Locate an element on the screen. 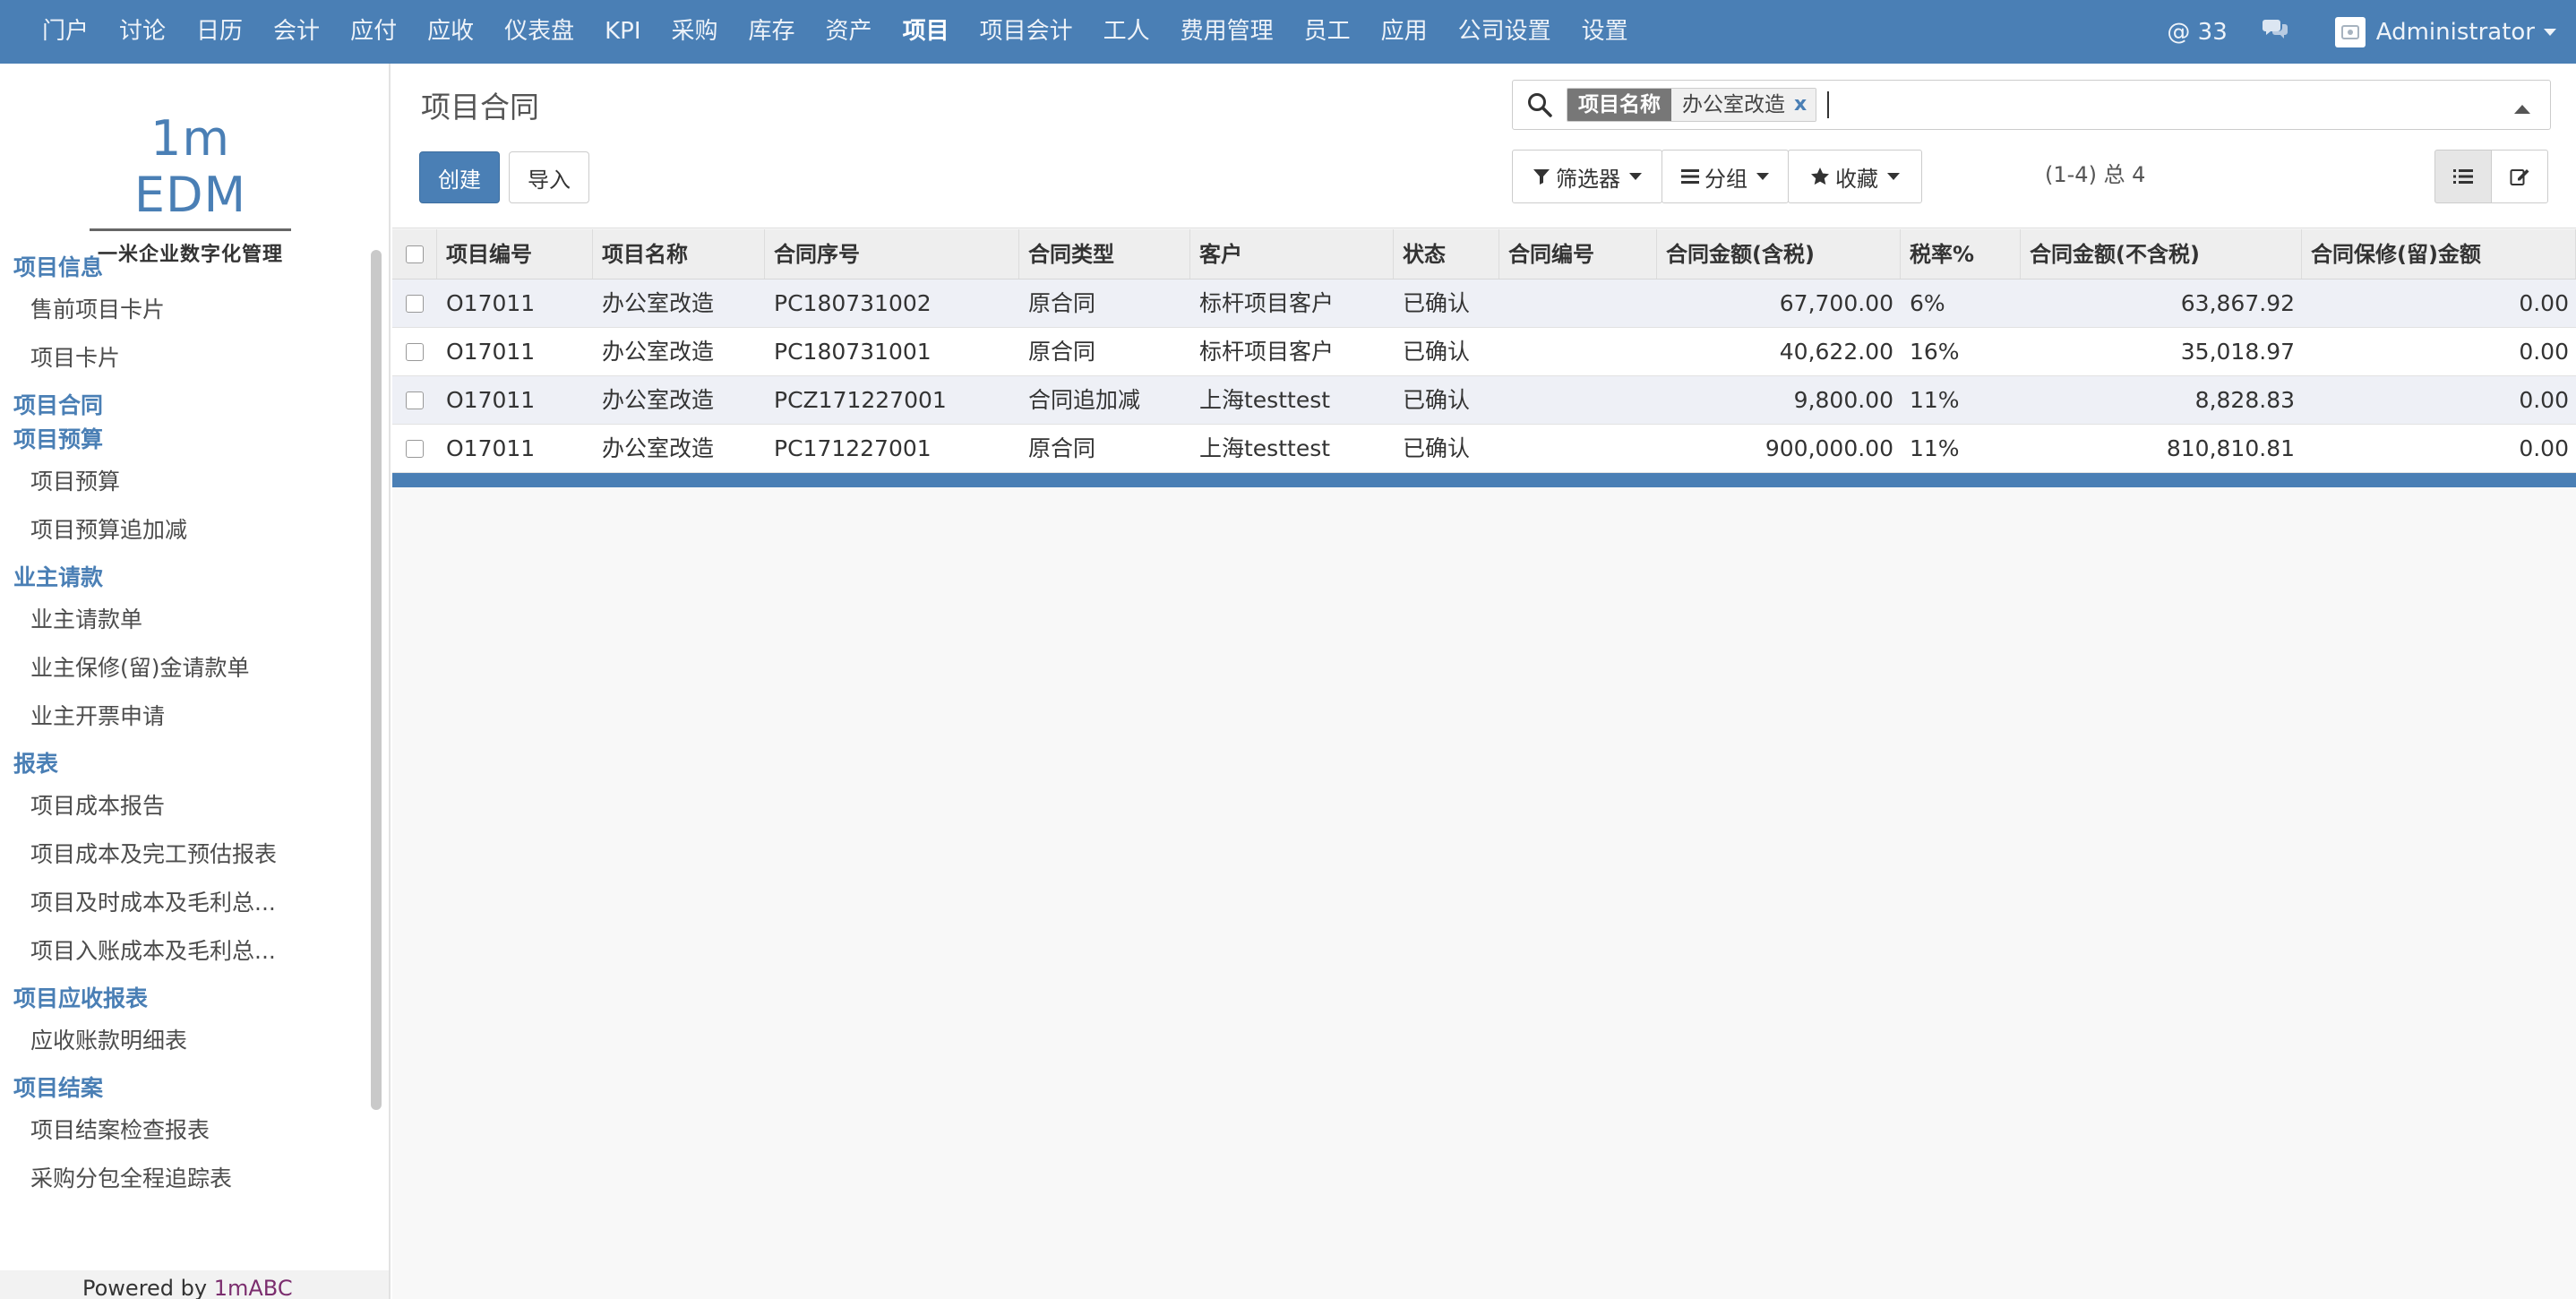  import-button: 导入 is located at coordinates (549, 177).